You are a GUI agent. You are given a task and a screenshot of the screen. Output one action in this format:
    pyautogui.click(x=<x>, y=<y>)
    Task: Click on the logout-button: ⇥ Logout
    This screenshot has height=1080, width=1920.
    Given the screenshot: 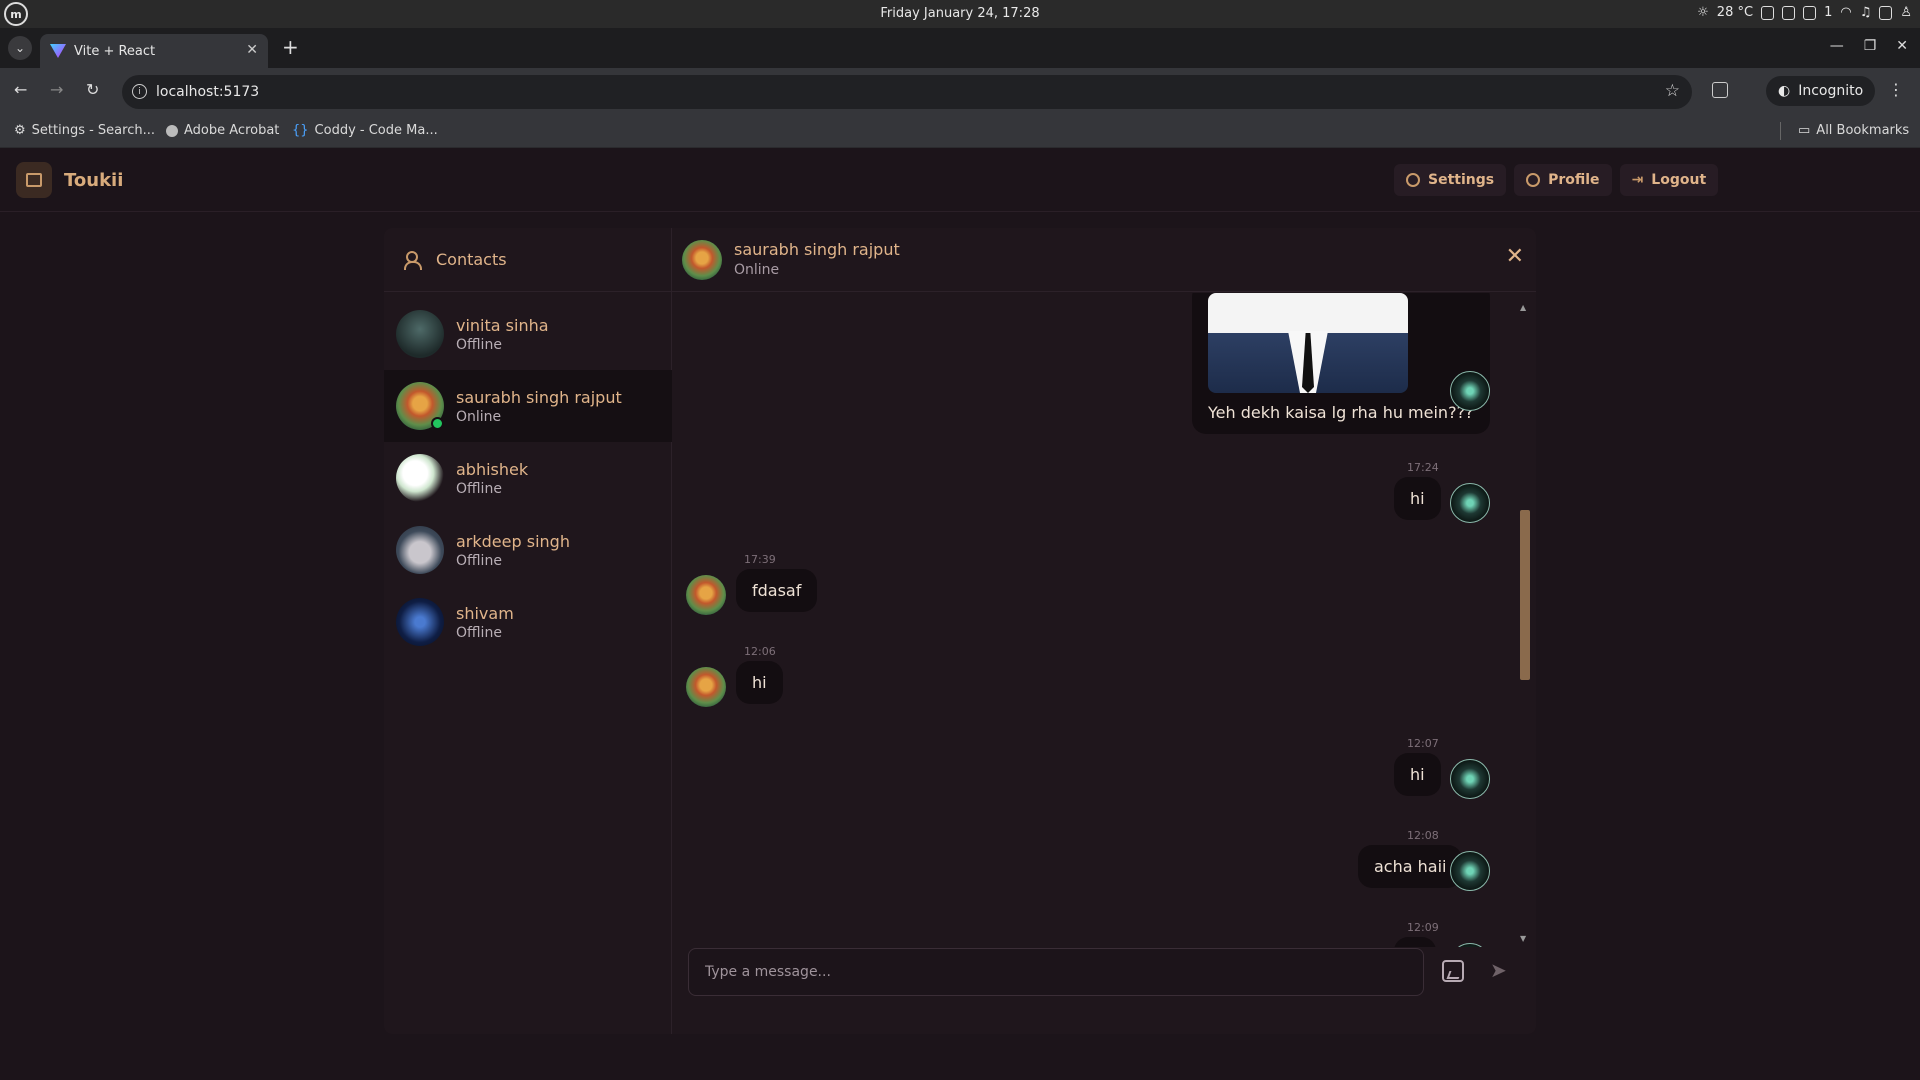 What is the action you would take?
    pyautogui.click(x=1669, y=180)
    